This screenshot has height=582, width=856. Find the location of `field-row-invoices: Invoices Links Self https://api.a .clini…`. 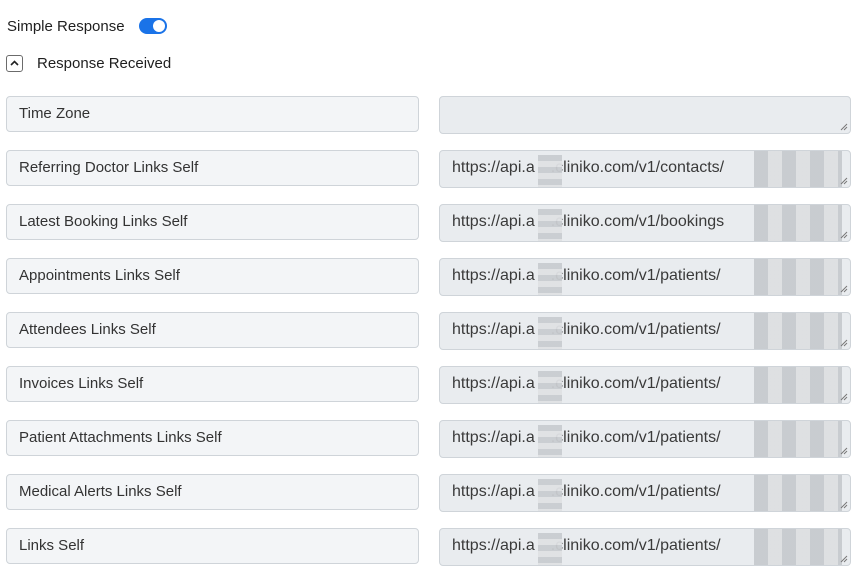

field-row-invoices: Invoices Links Self https://api.a .clini… is located at coordinates (428, 385).